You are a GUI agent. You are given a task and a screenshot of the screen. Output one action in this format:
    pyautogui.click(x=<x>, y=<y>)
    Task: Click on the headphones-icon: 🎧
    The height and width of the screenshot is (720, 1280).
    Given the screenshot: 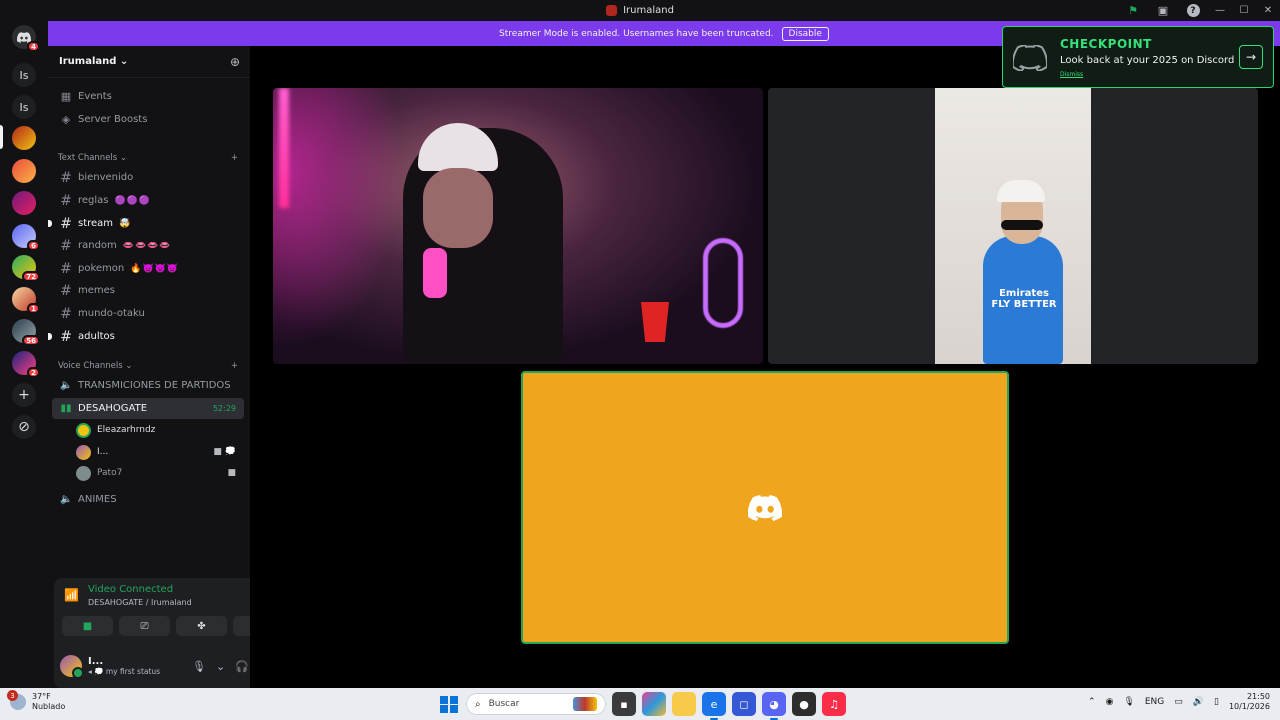 What is the action you would take?
    pyautogui.click(x=242, y=666)
    